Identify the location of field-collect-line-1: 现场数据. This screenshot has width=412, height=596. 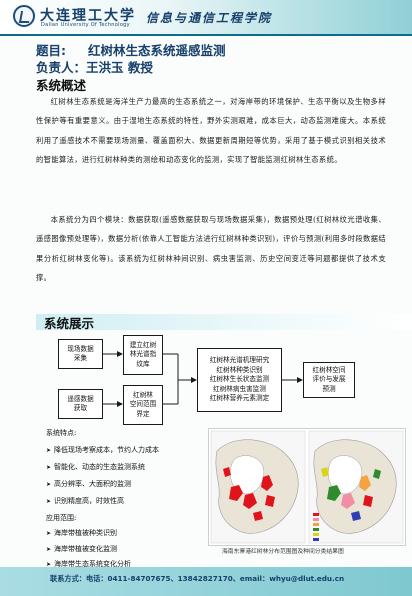
(80, 348).